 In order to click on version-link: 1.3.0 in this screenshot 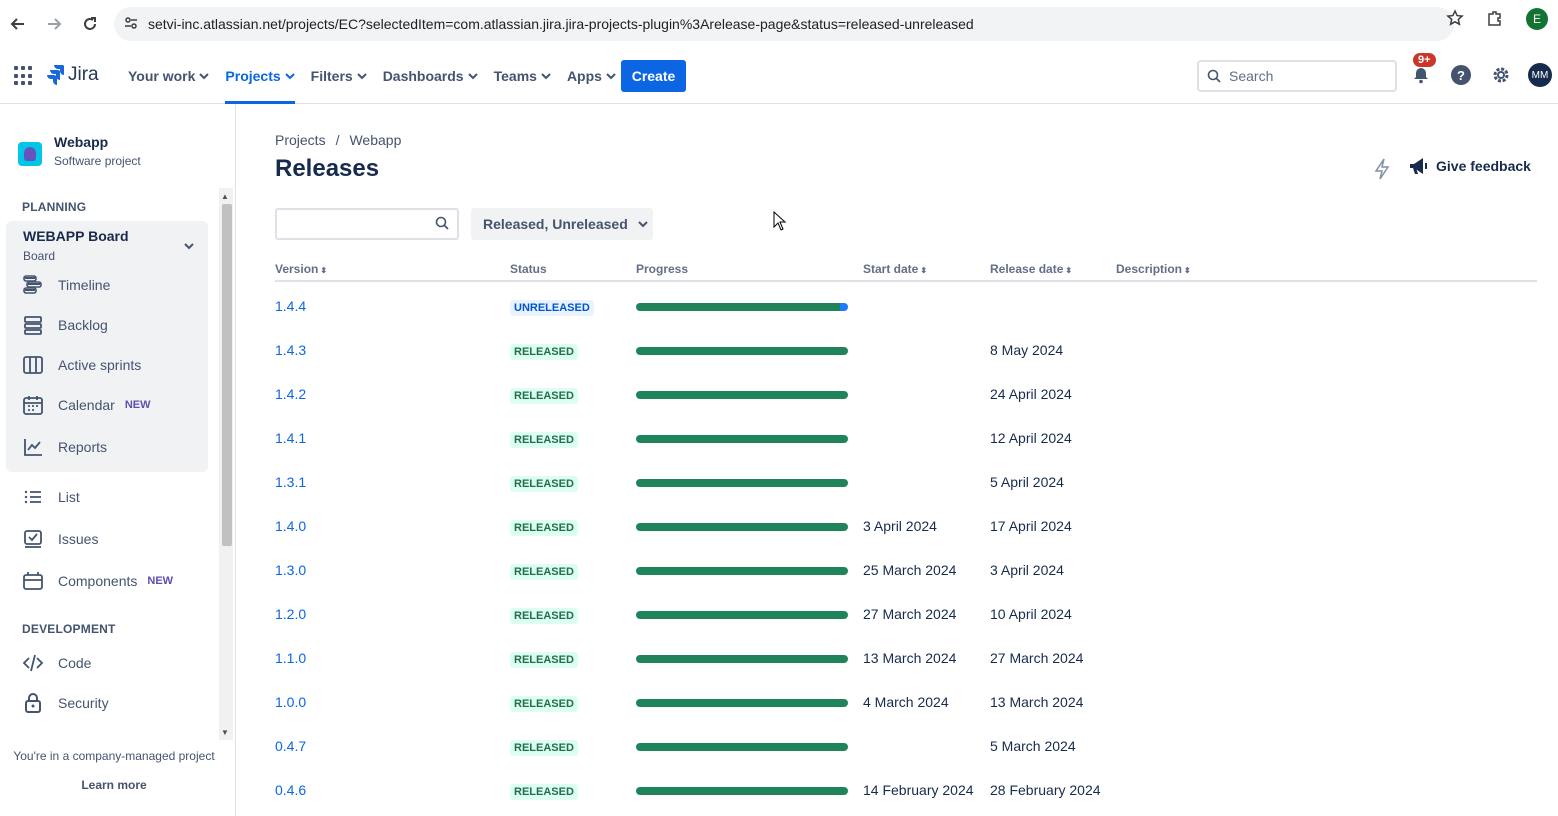, I will do `click(290, 570)`.